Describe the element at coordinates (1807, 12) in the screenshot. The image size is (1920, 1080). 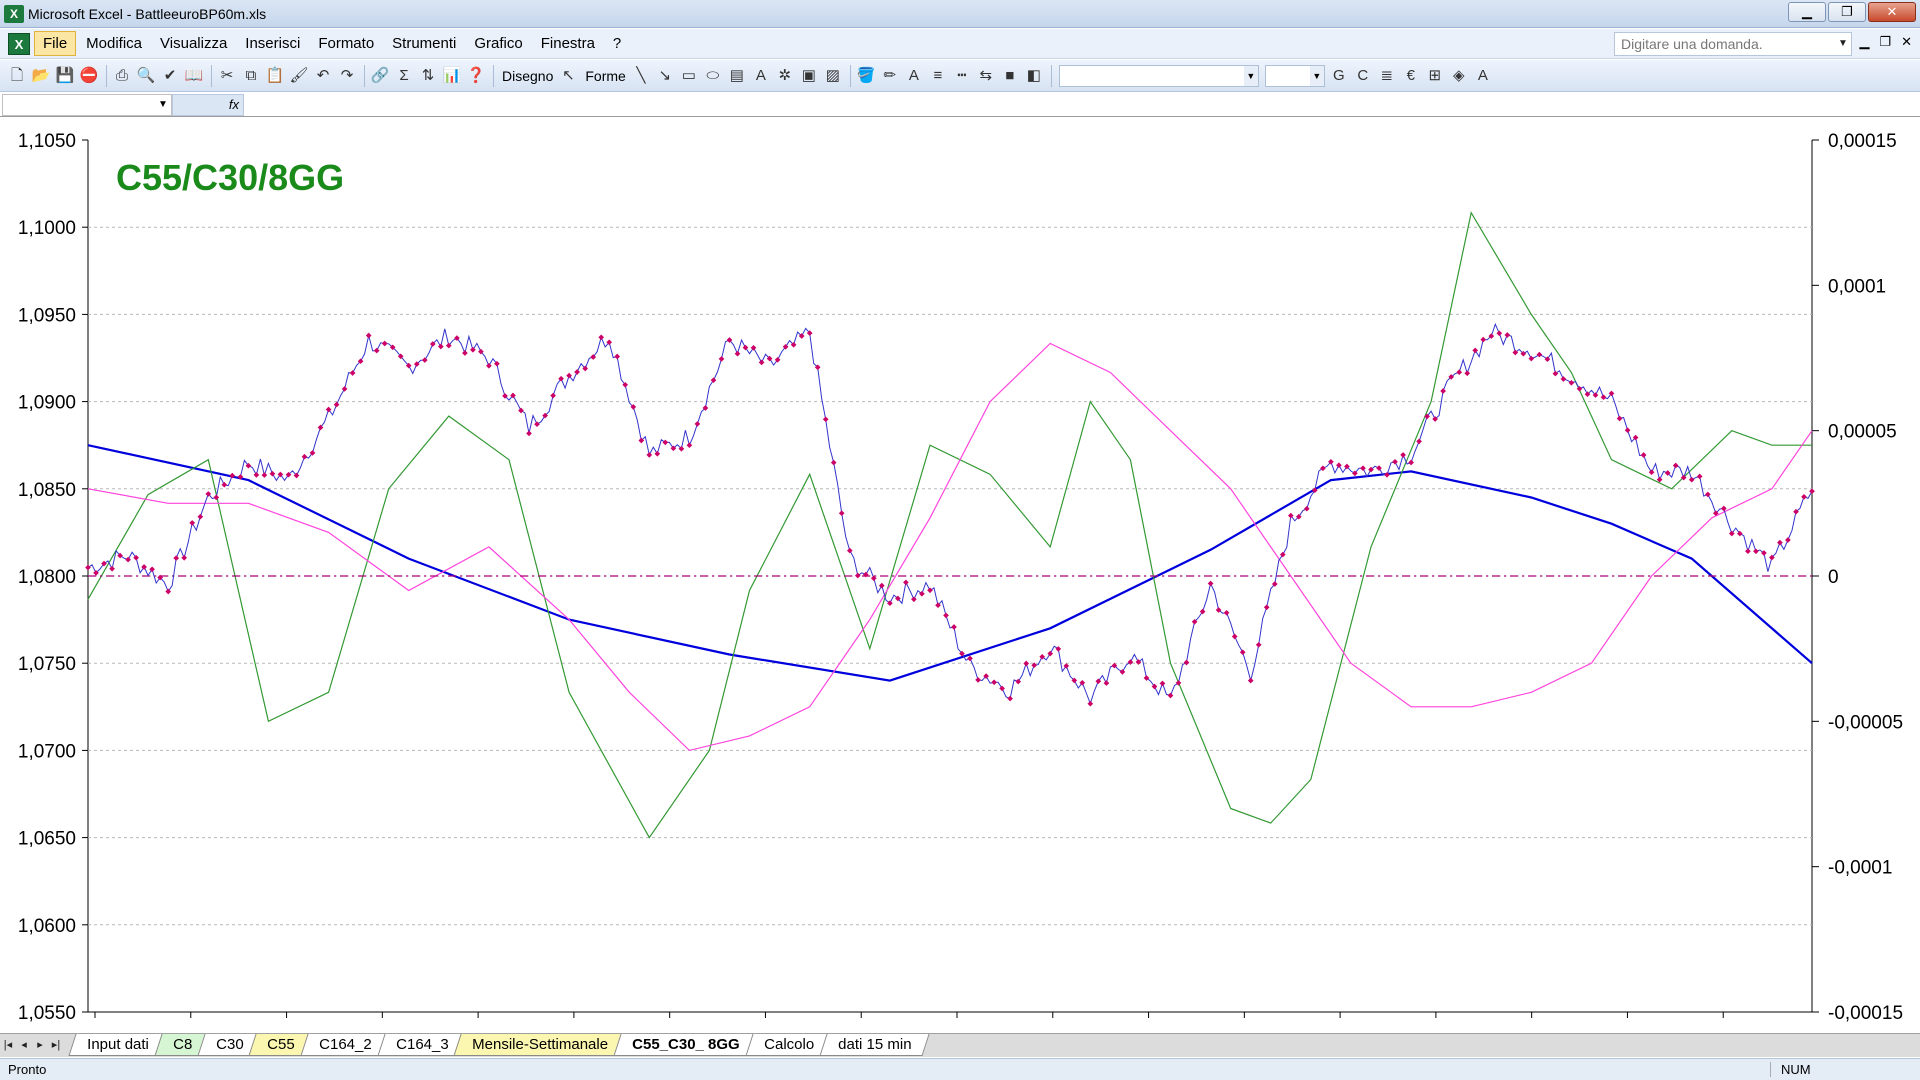
I see `minimize-button: ▁` at that location.